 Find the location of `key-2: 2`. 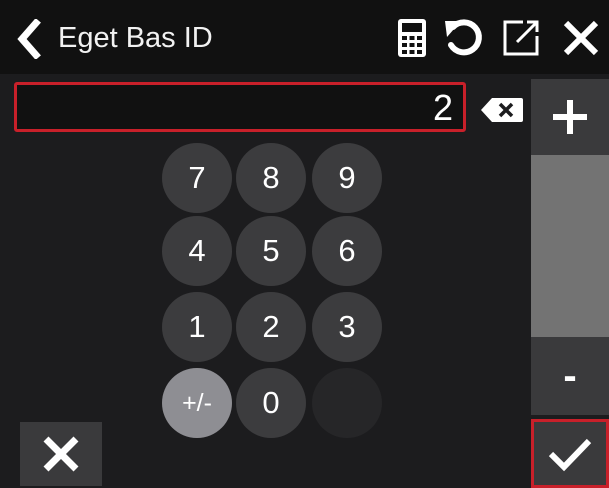

key-2: 2 is located at coordinates (271, 327).